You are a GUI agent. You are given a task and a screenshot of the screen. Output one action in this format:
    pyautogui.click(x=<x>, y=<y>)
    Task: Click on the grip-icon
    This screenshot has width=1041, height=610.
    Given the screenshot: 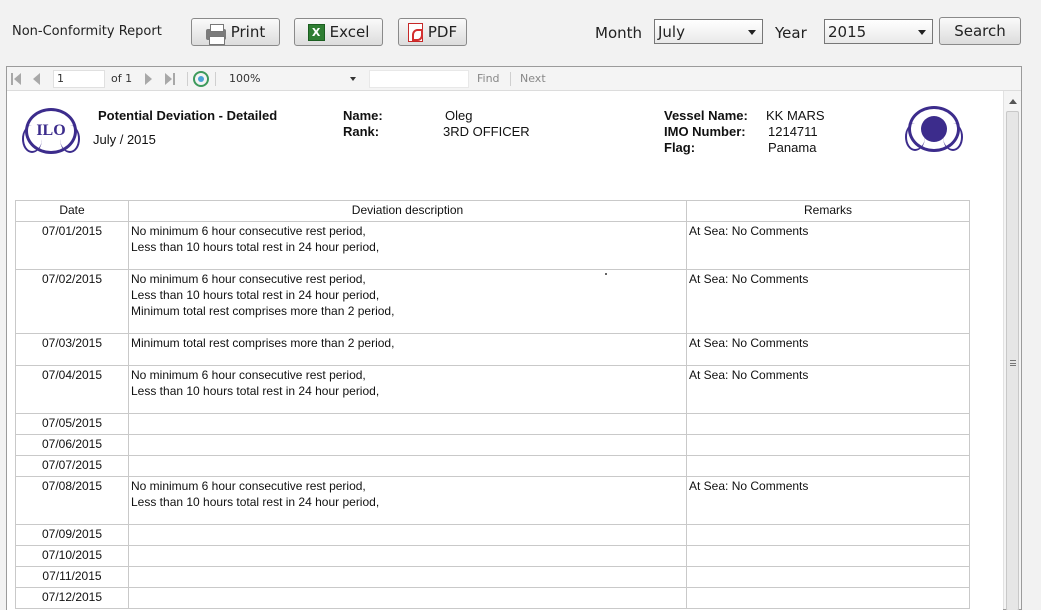 What is the action you would take?
    pyautogui.click(x=1013, y=363)
    